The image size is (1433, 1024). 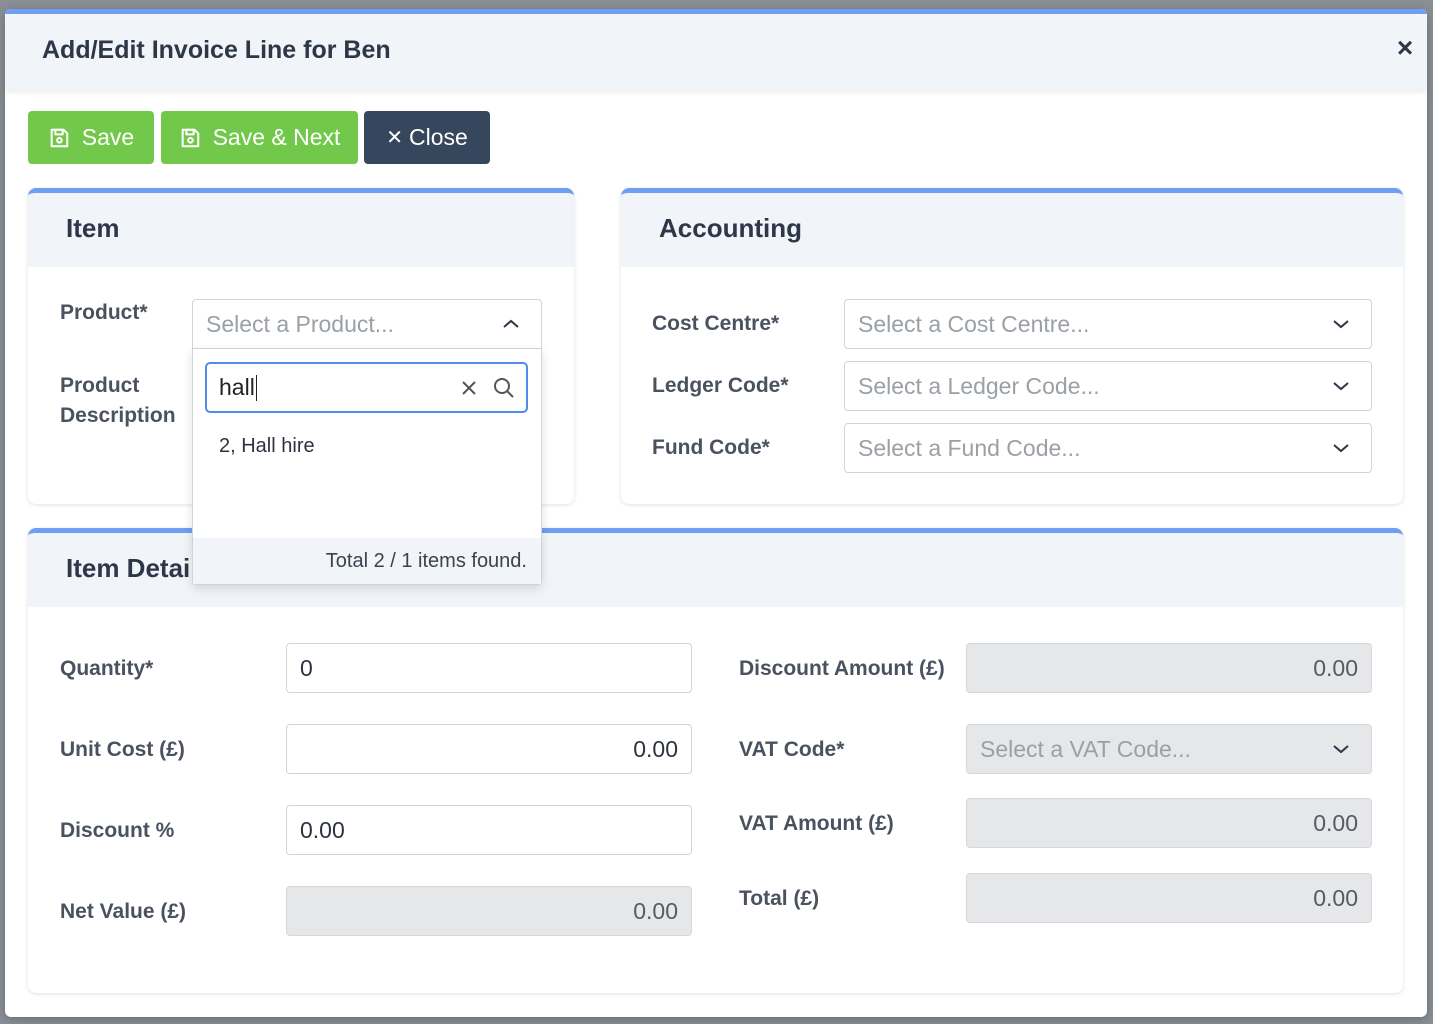 What do you see at coordinates (108, 137) in the screenshot?
I see `save-button-label: Save` at bounding box center [108, 137].